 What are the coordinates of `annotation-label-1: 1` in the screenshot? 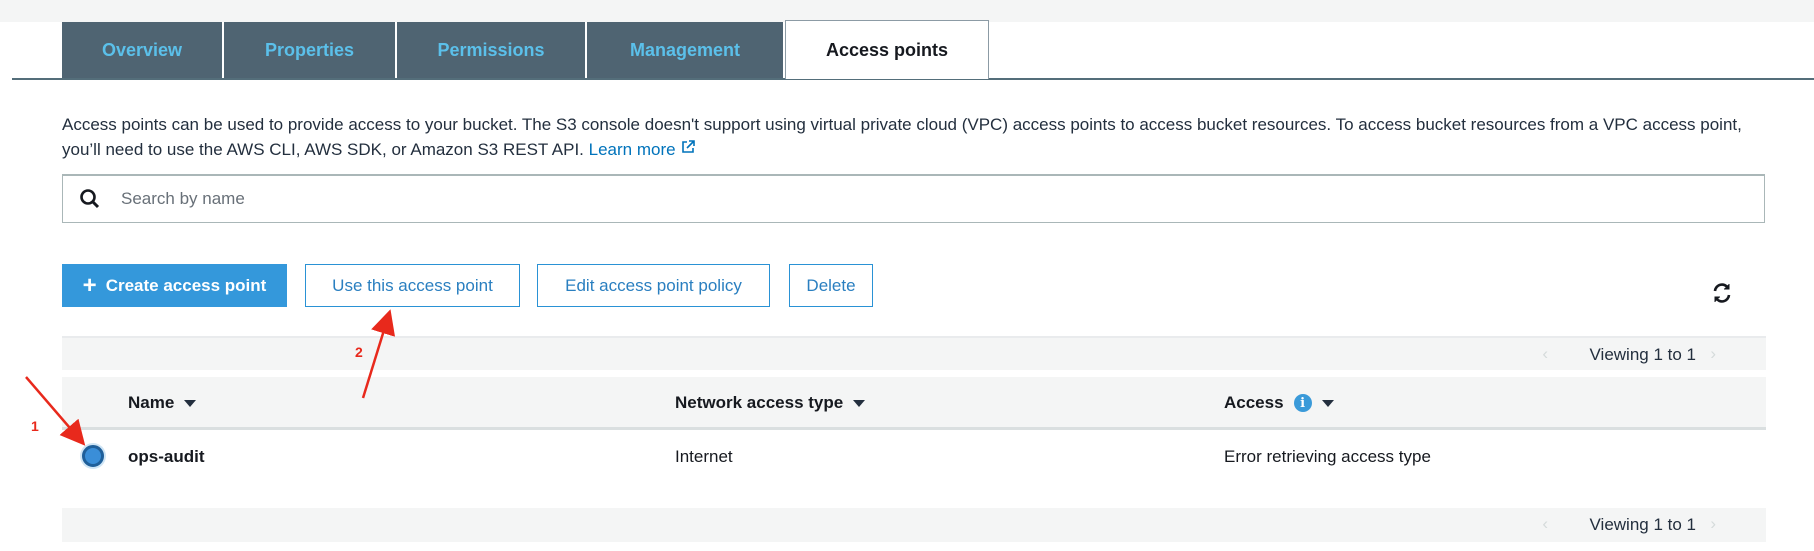 It's located at (35, 426).